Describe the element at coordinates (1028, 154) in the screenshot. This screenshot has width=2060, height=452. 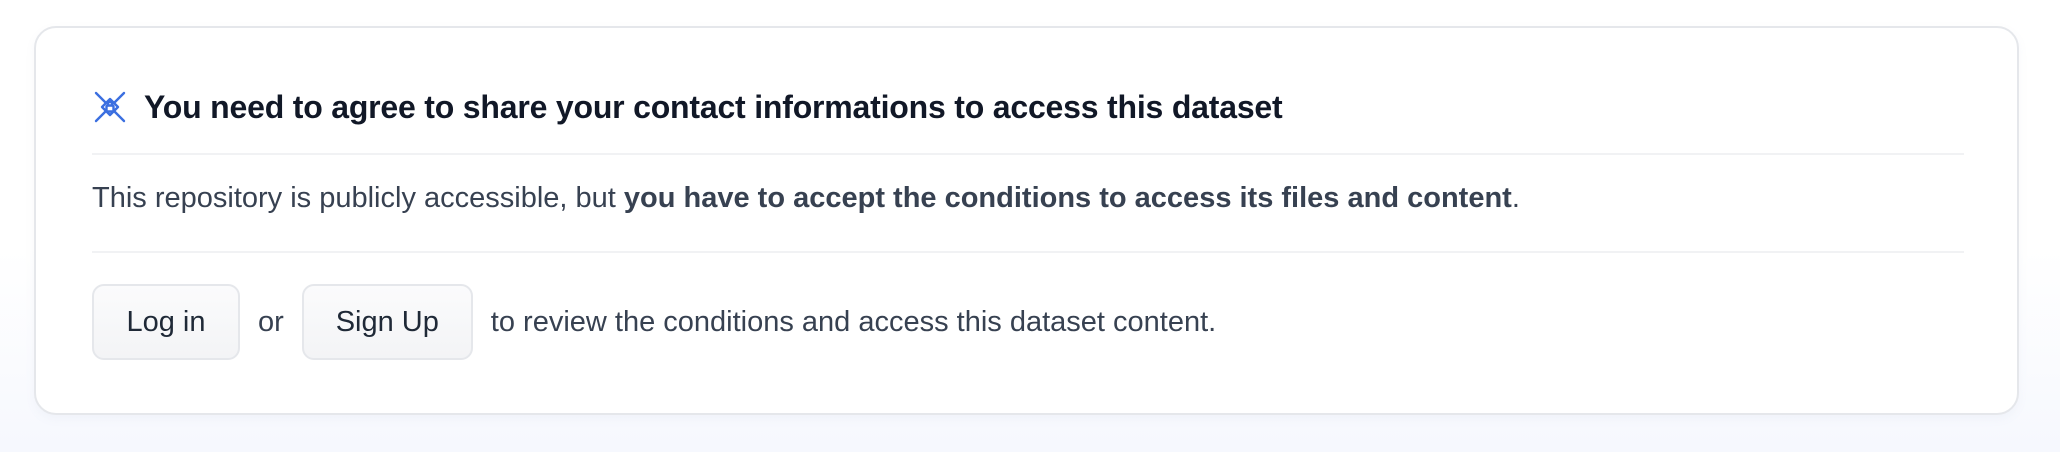
I see `heading-divider` at that location.